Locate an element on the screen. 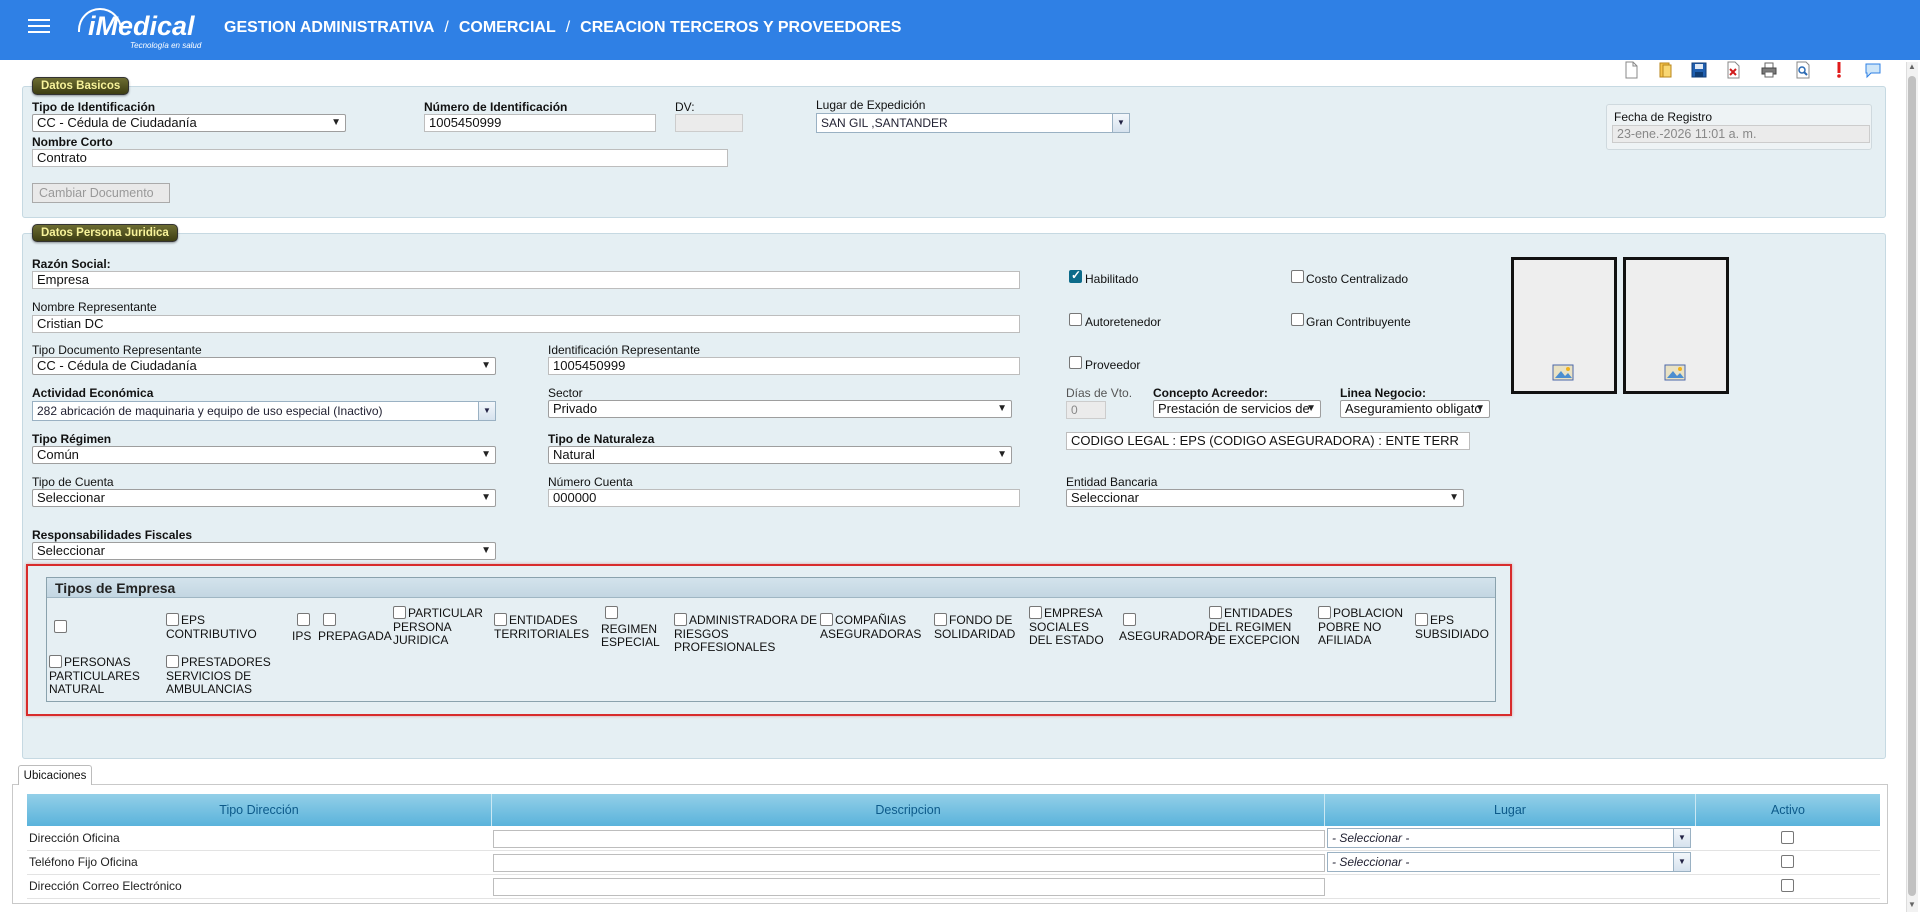 This screenshot has width=1920, height=915. save-icon is located at coordinates (1699, 70).